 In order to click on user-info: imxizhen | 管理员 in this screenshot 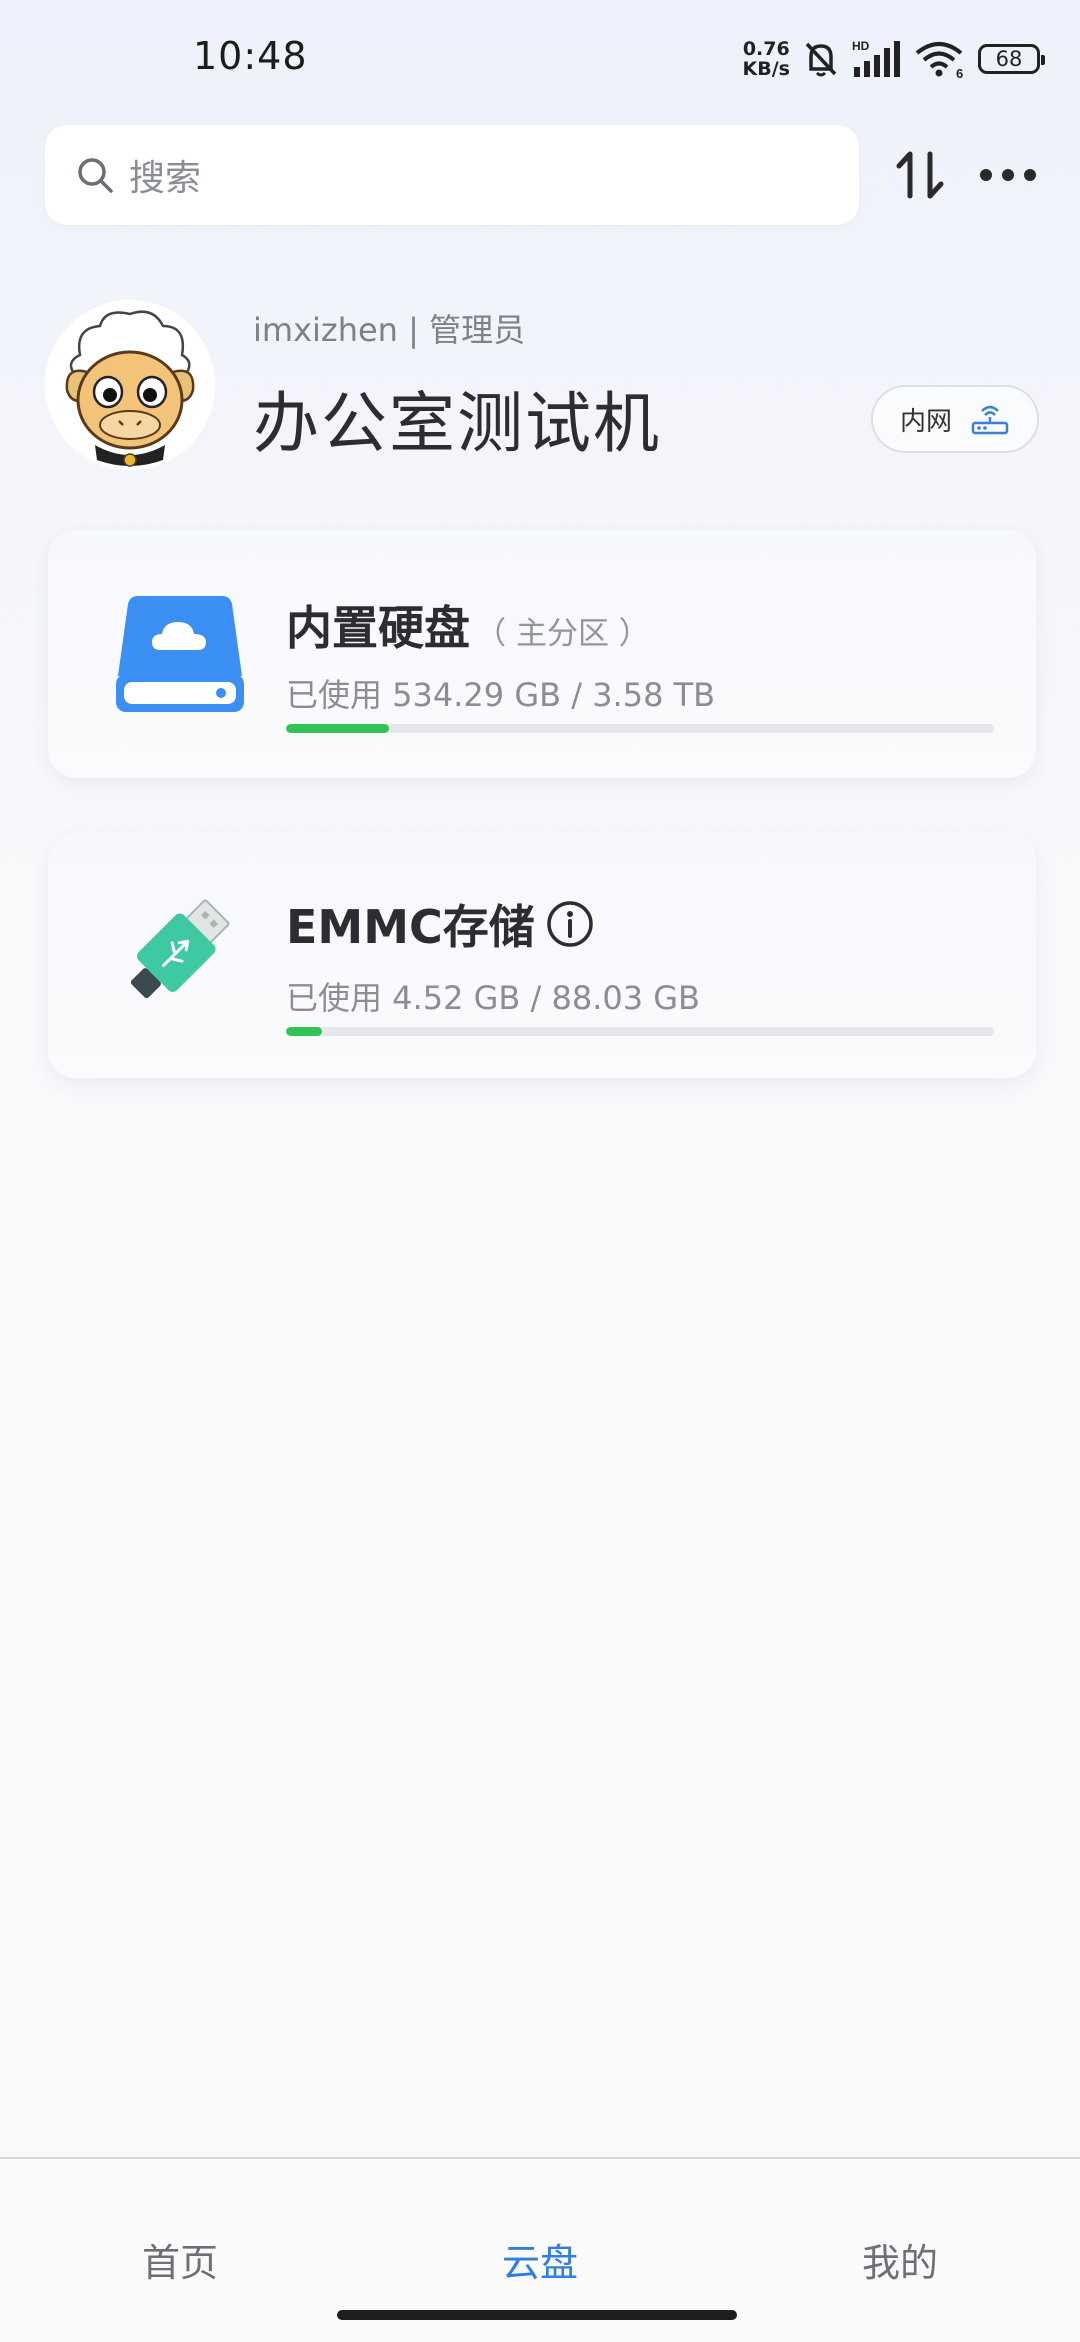, I will do `click(389, 328)`.